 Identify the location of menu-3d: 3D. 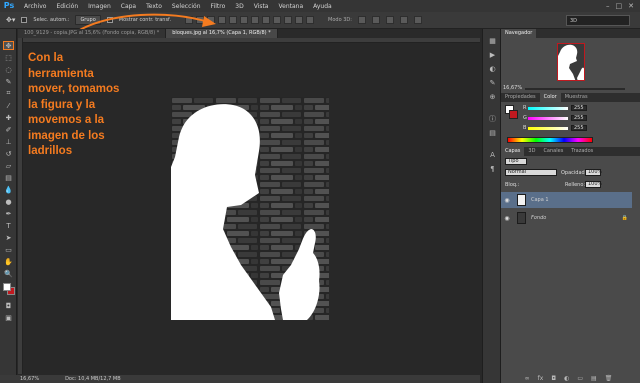
(239, 6).